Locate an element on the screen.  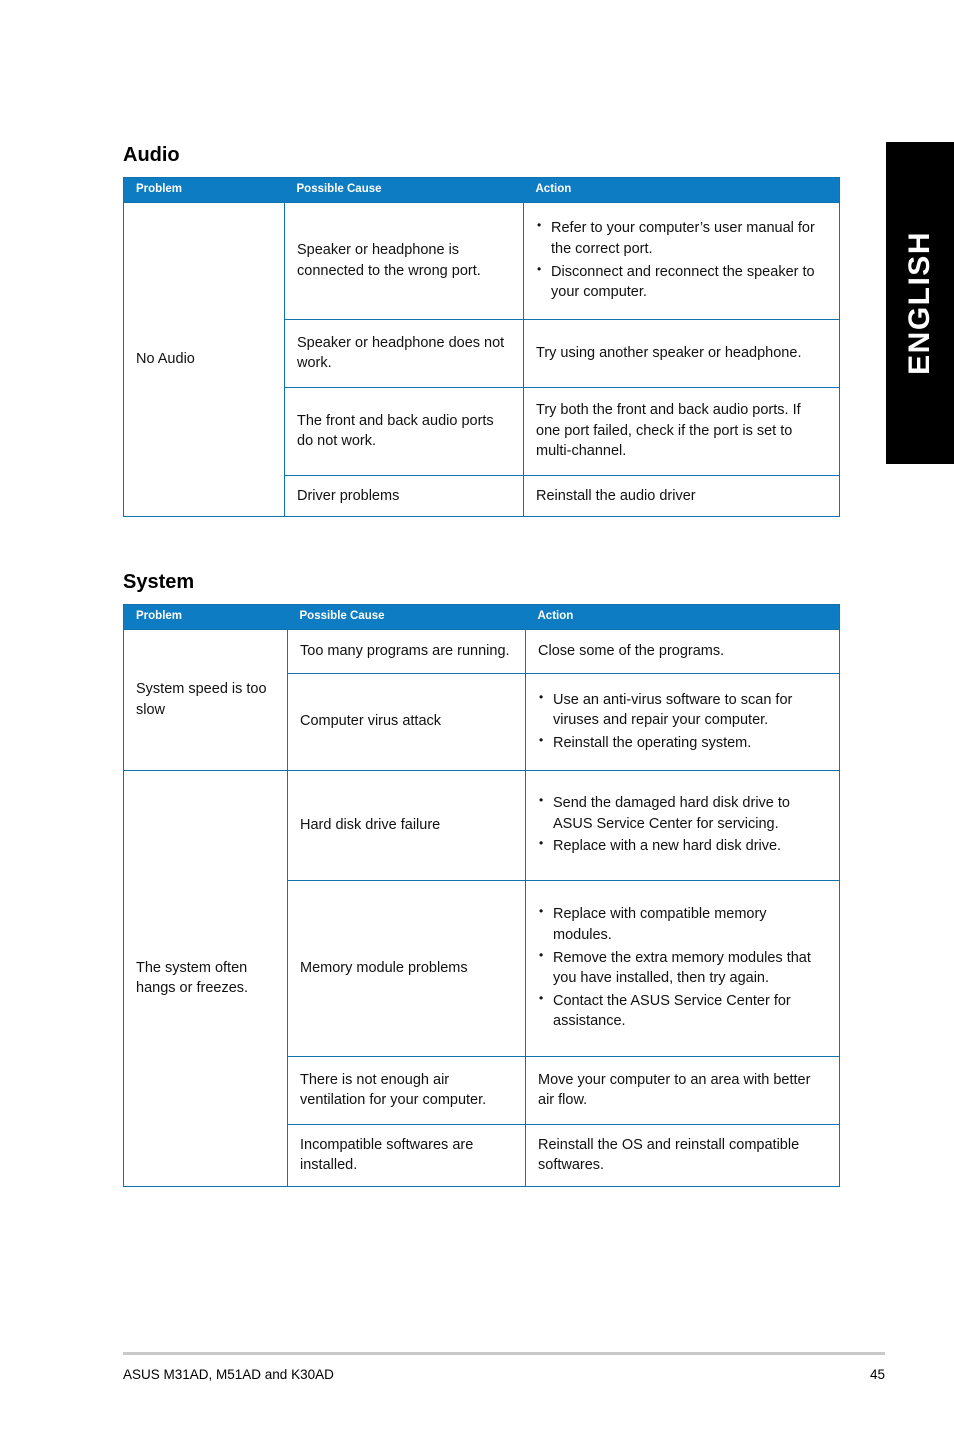
bullet-item: Replace with compatible memory modules. is located at coordinates (682, 924).